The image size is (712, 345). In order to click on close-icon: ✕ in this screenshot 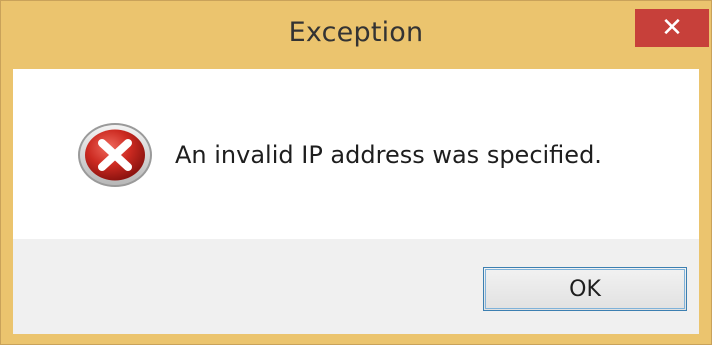, I will do `click(672, 28)`.